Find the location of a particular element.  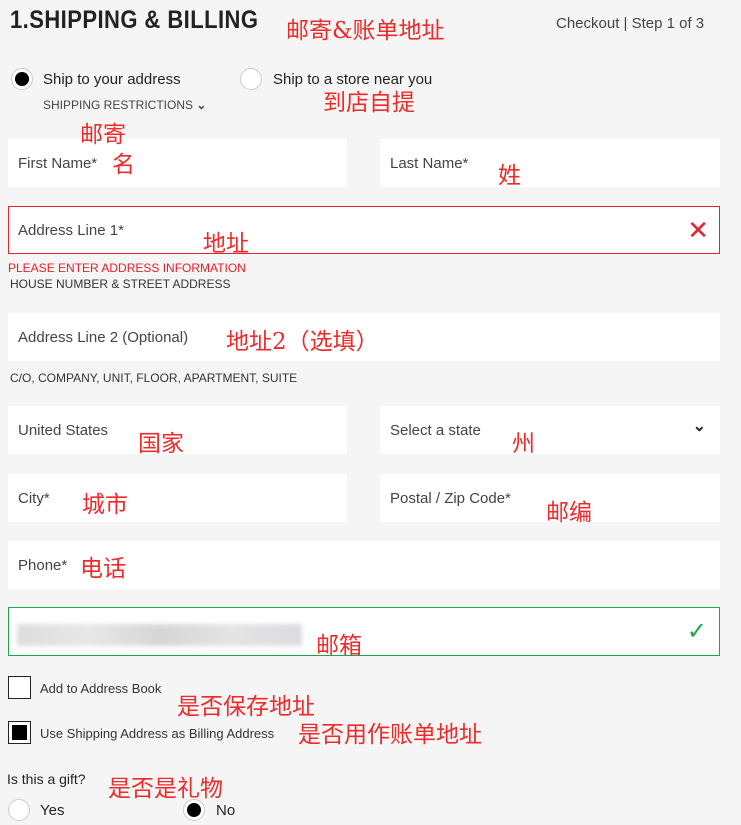

blurred-email-value is located at coordinates (159, 635).